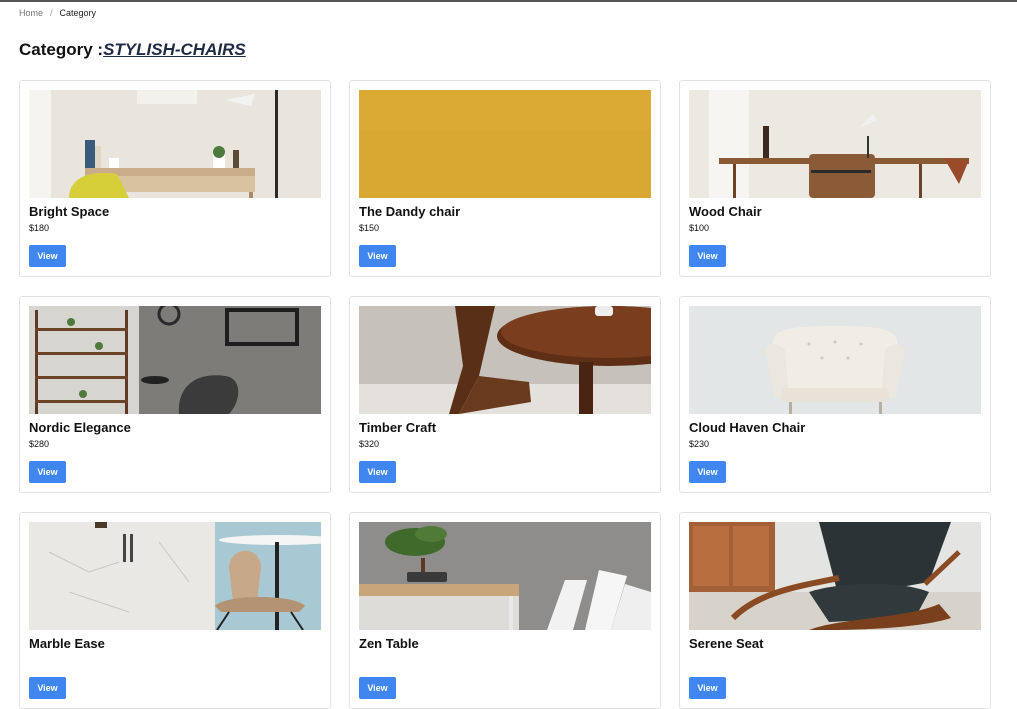  I want to click on product-card: Serene Seat View, so click(835, 610).